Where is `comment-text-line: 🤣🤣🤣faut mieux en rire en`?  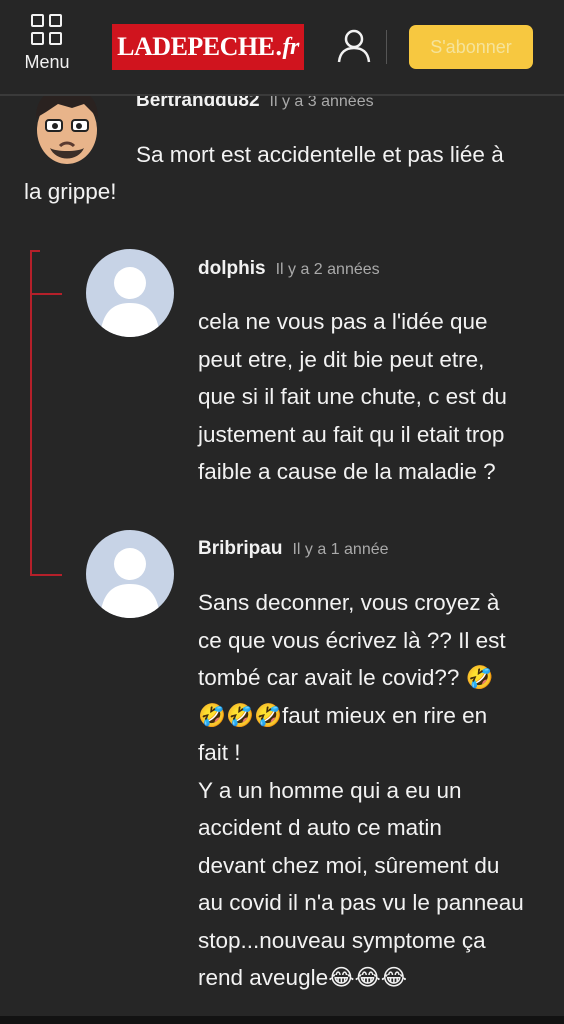
comment-text-line: 🤣🤣🤣faut mieux en rire en is located at coordinates (343, 715).